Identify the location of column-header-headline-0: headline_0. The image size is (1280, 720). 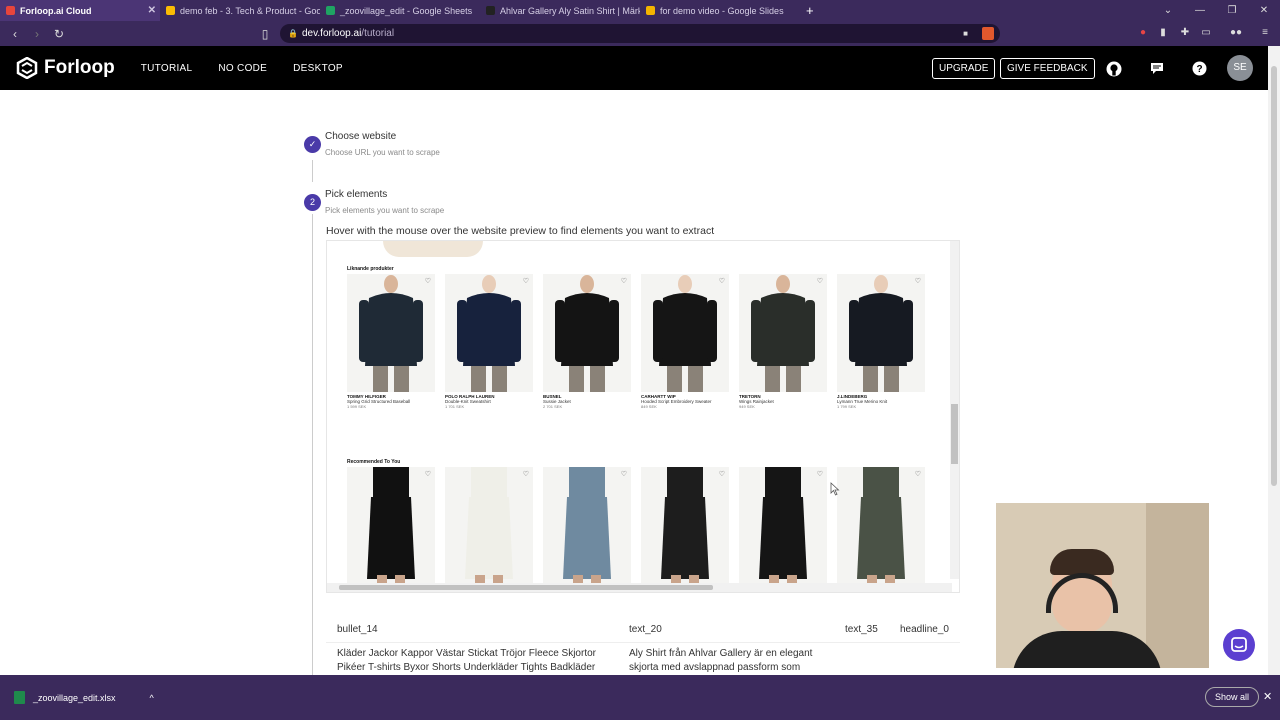
(924, 629).